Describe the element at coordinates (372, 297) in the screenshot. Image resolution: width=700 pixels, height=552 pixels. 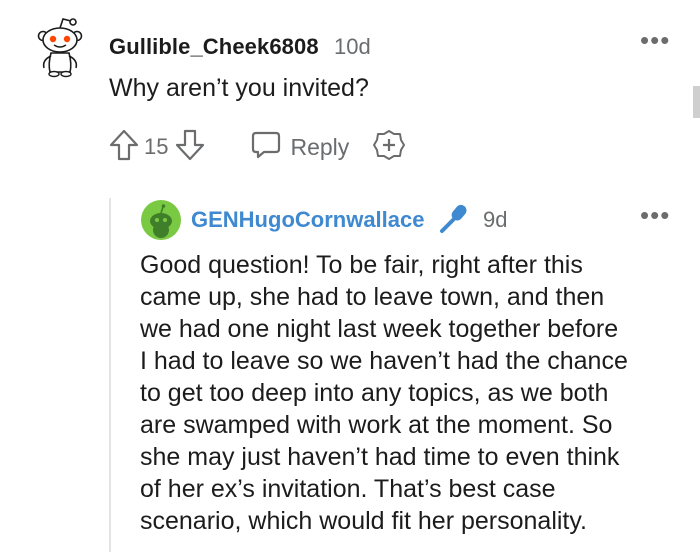
I see `reply-body-line: came up, she had to leave town, and then` at that location.